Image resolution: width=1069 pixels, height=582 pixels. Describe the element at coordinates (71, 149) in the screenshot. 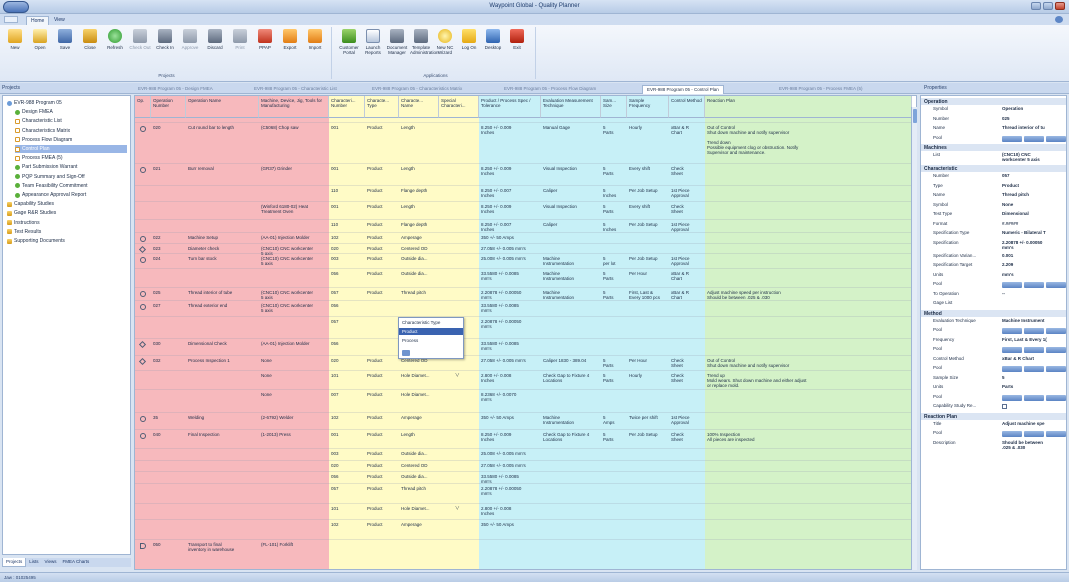

I see `tree-item-control-plan: Control Plan` at that location.